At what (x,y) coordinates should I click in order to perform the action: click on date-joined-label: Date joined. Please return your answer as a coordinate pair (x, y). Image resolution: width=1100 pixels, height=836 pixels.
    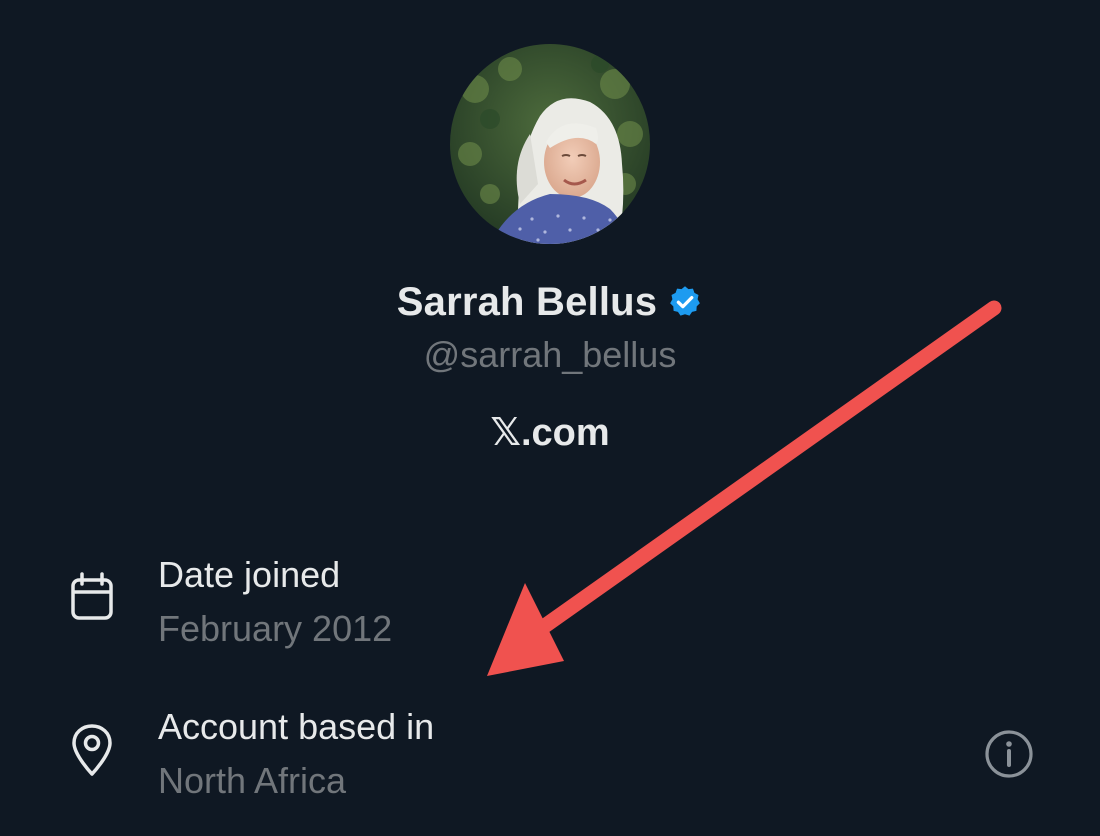
    Looking at the image, I should click on (249, 574).